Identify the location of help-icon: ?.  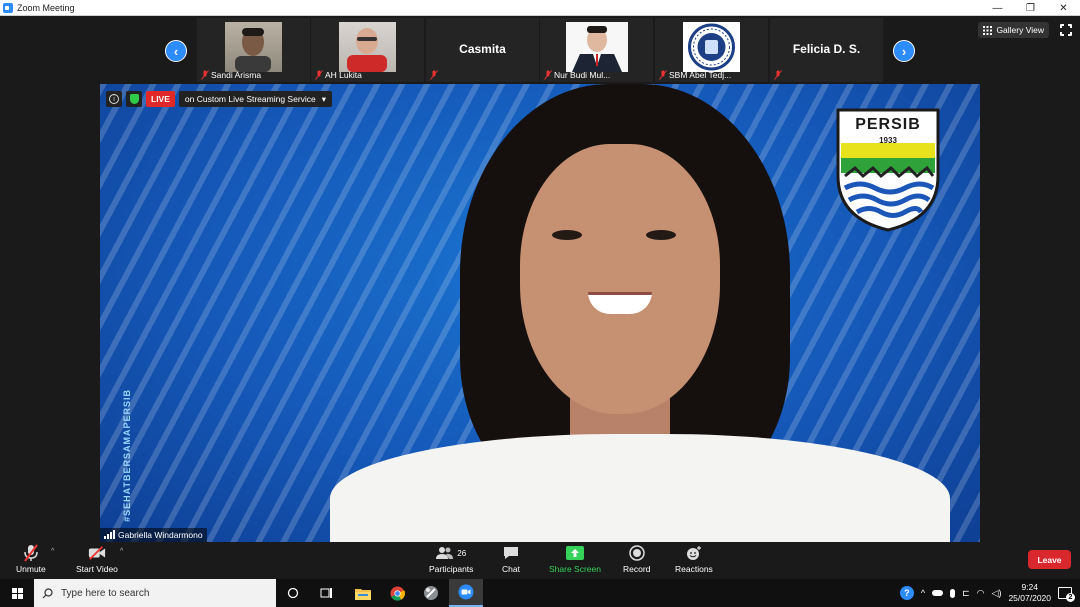
(906, 593).